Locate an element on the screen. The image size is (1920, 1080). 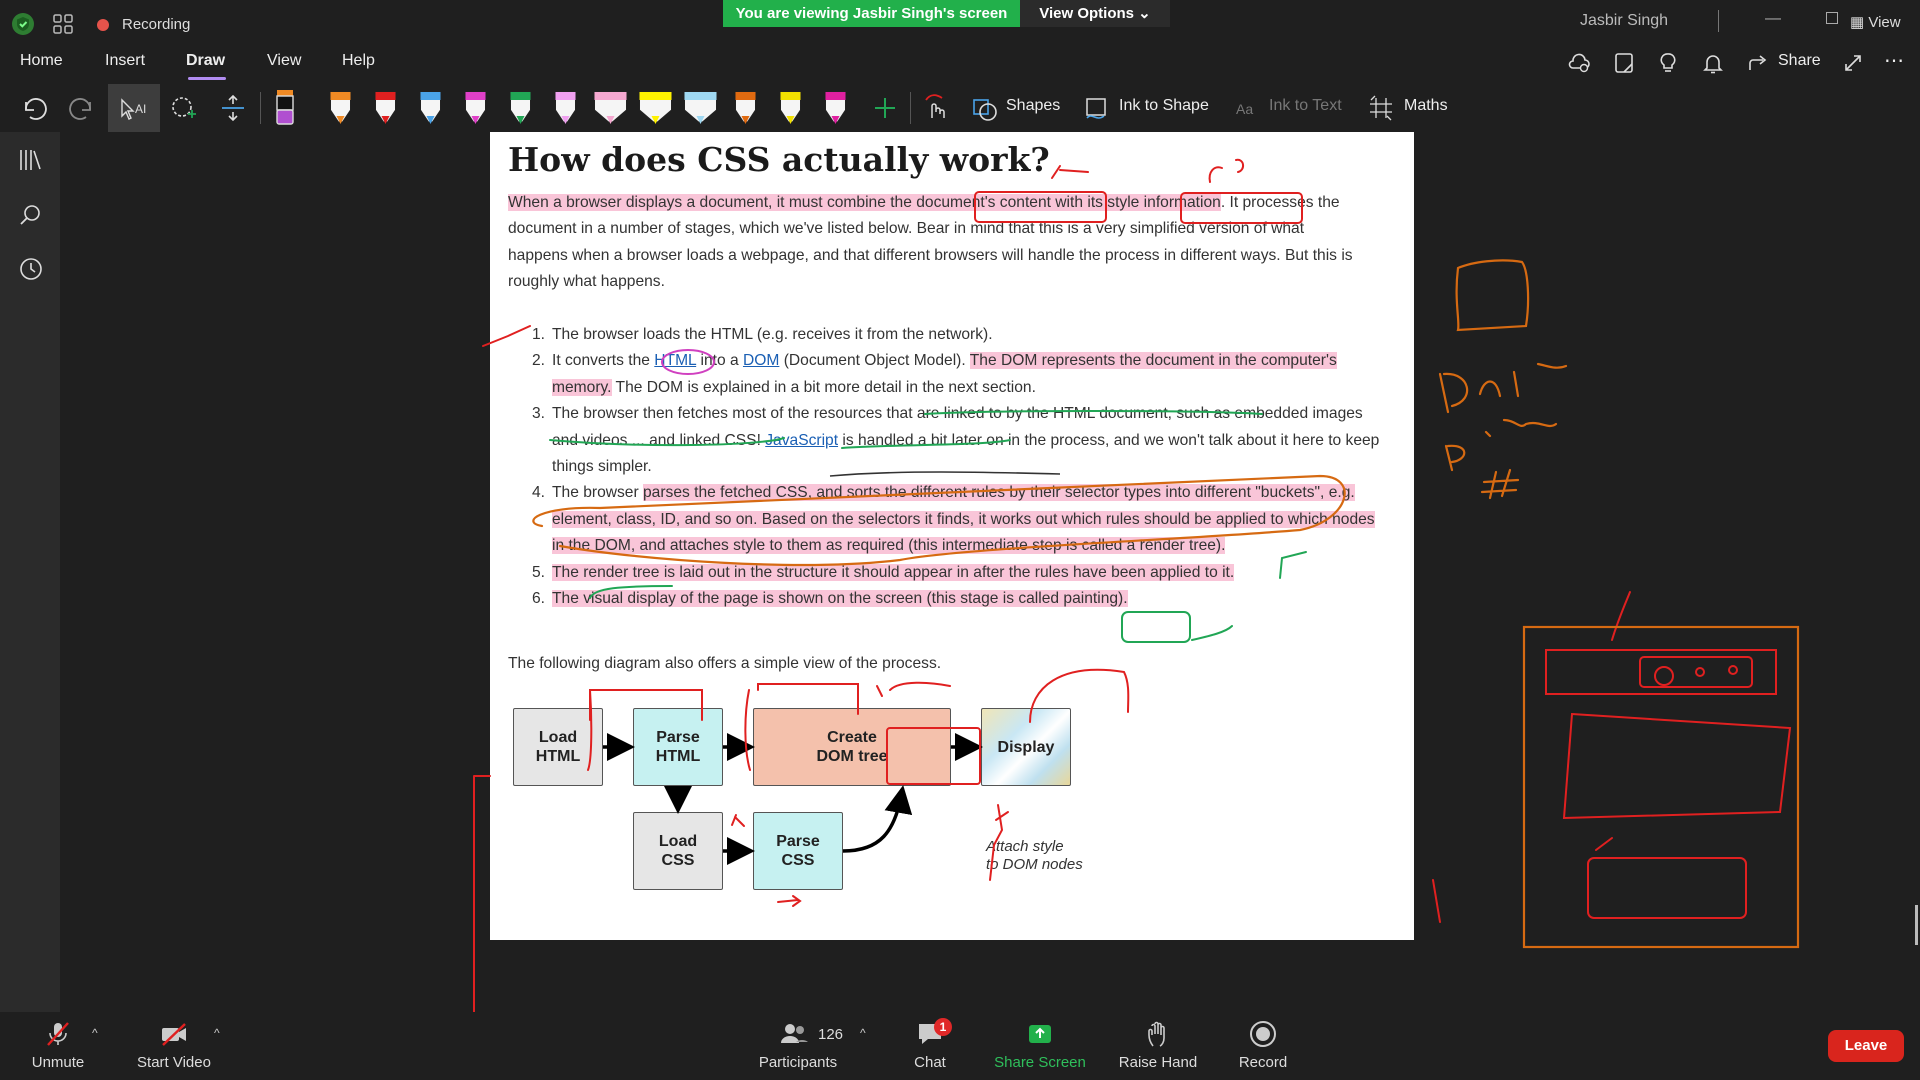
maths-icon is located at coordinates (1381, 108).